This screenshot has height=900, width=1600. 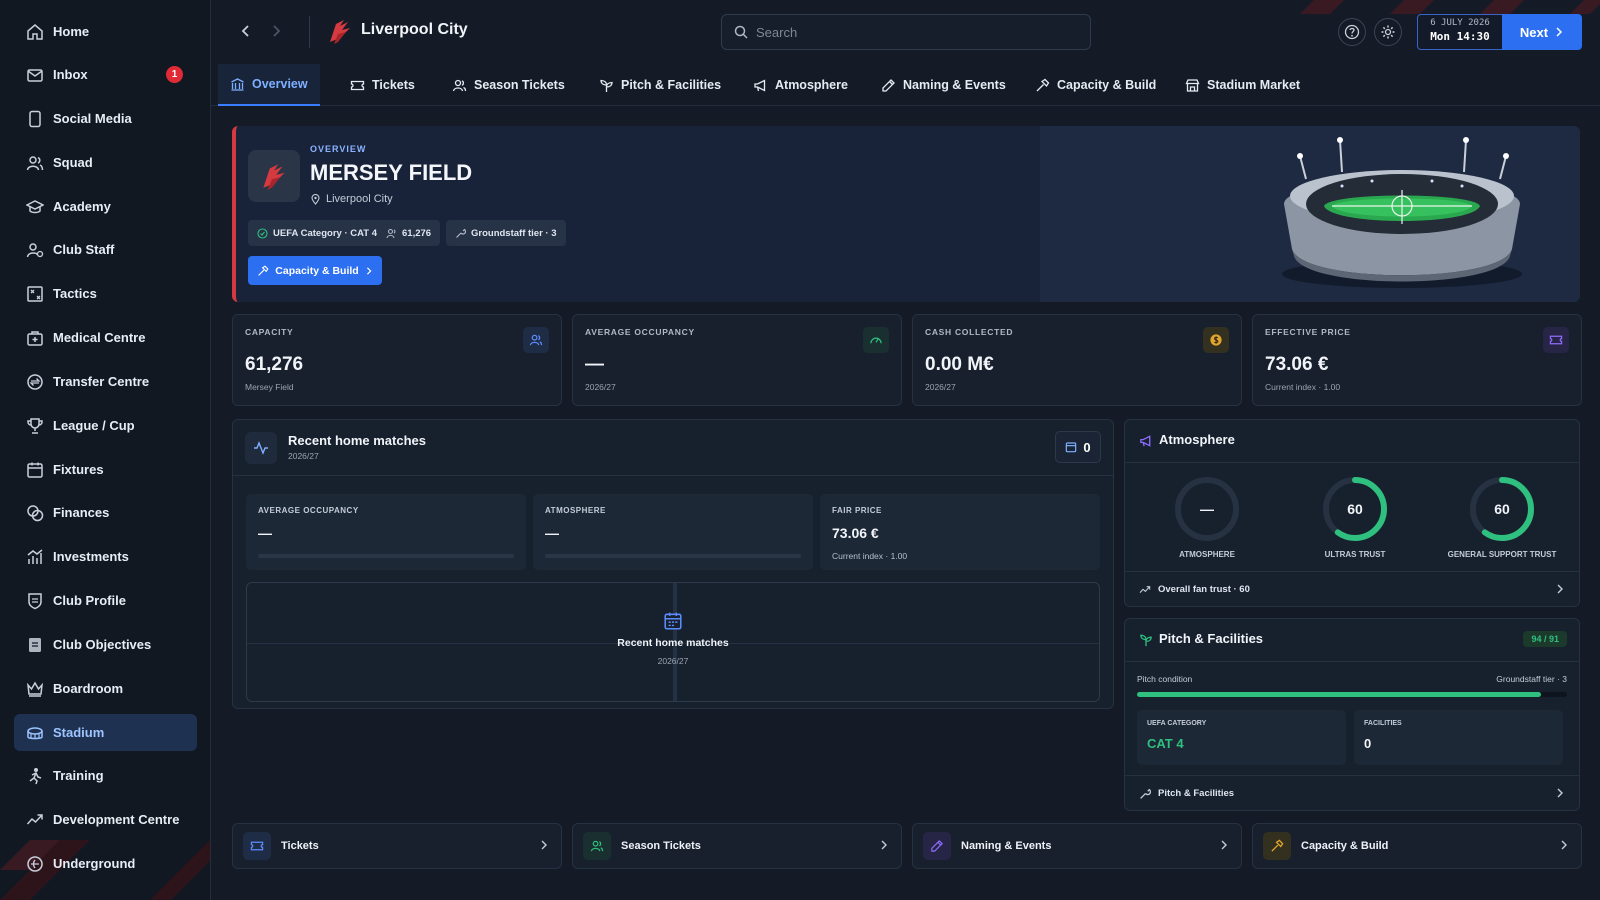 What do you see at coordinates (1502, 509) in the screenshot?
I see `general-support-gauge-ring: 60` at bounding box center [1502, 509].